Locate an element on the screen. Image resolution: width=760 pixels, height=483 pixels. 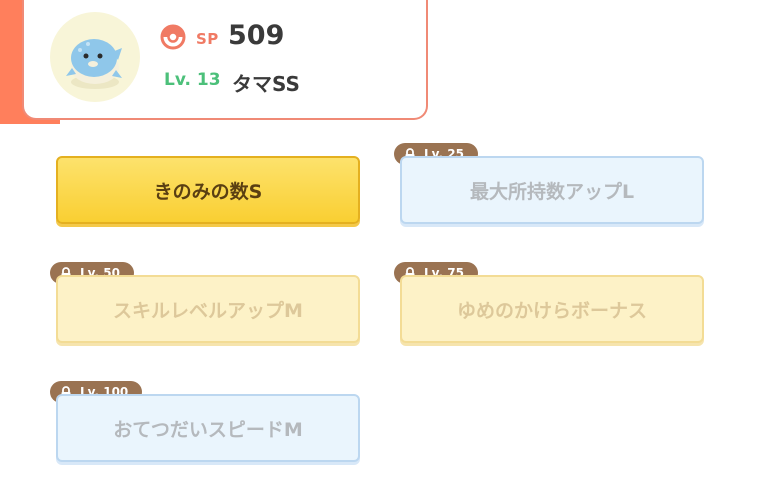
skill-slot-5-label: おてつだいスピードM is located at coordinates (208, 429).